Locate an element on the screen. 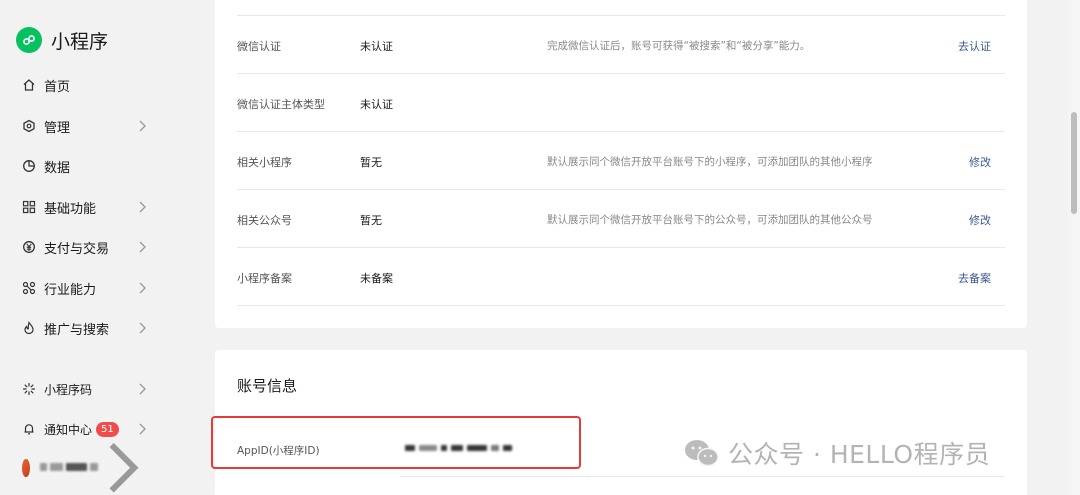 The width and height of the screenshot is (1080, 495). section-title-account-info: 账号信息 is located at coordinates (267, 386).